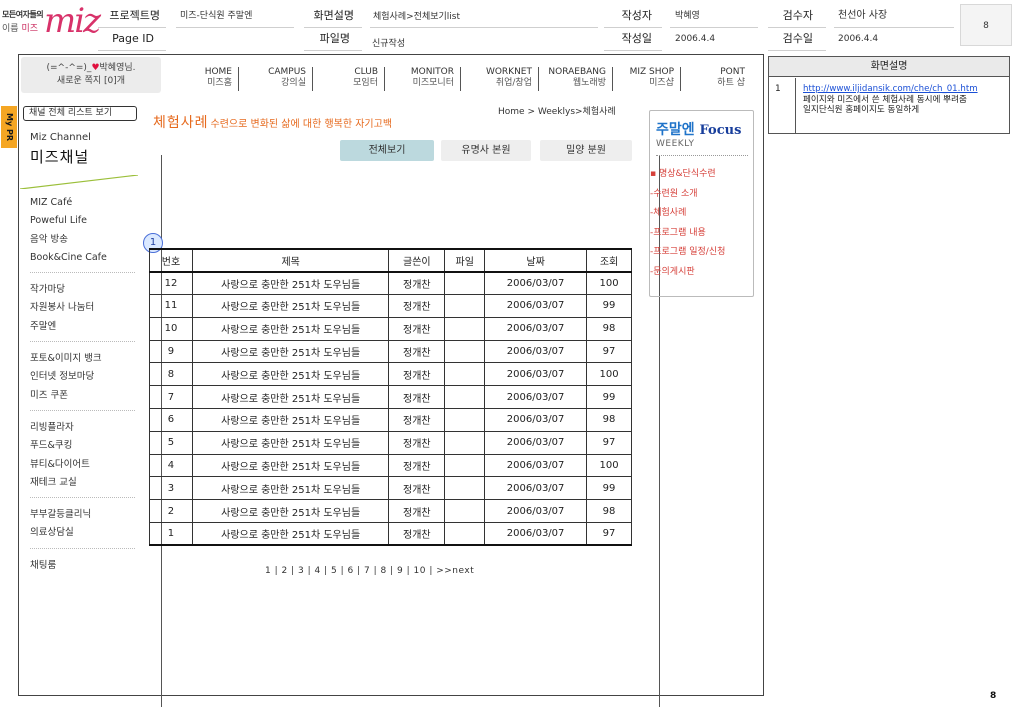 Image resolution: width=1024 pixels, height=707 pixels. I want to click on focus-item: -프로그램 내용, so click(687, 234).